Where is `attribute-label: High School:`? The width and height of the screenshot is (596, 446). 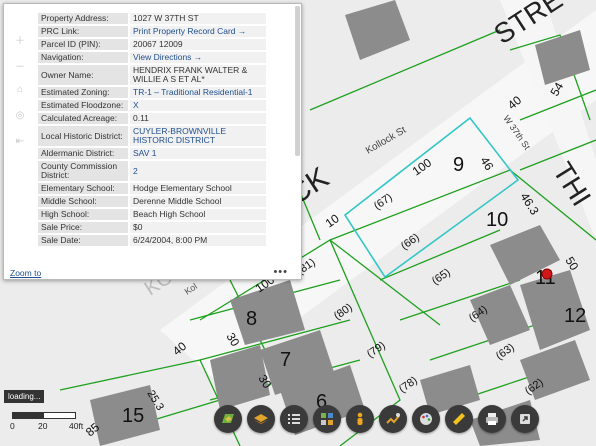 attribute-label: High School: is located at coordinates (83, 214).